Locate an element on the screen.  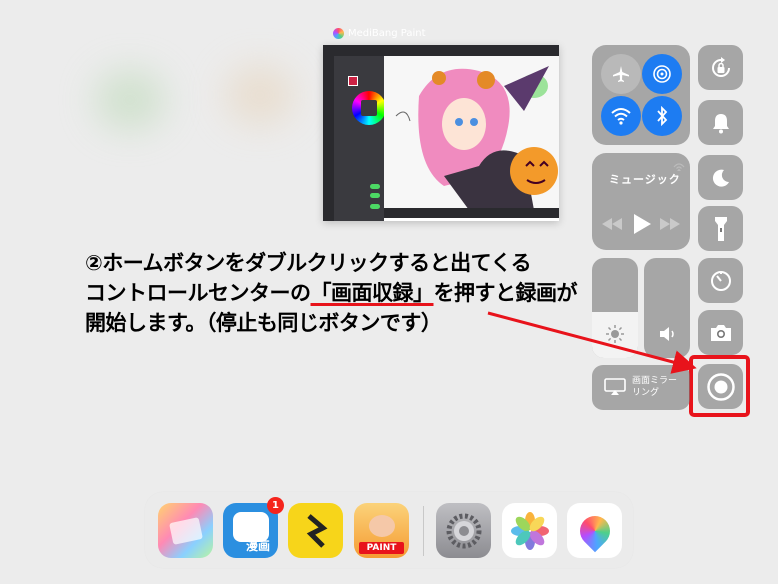
gear-icon is located at coordinates (463, 530).